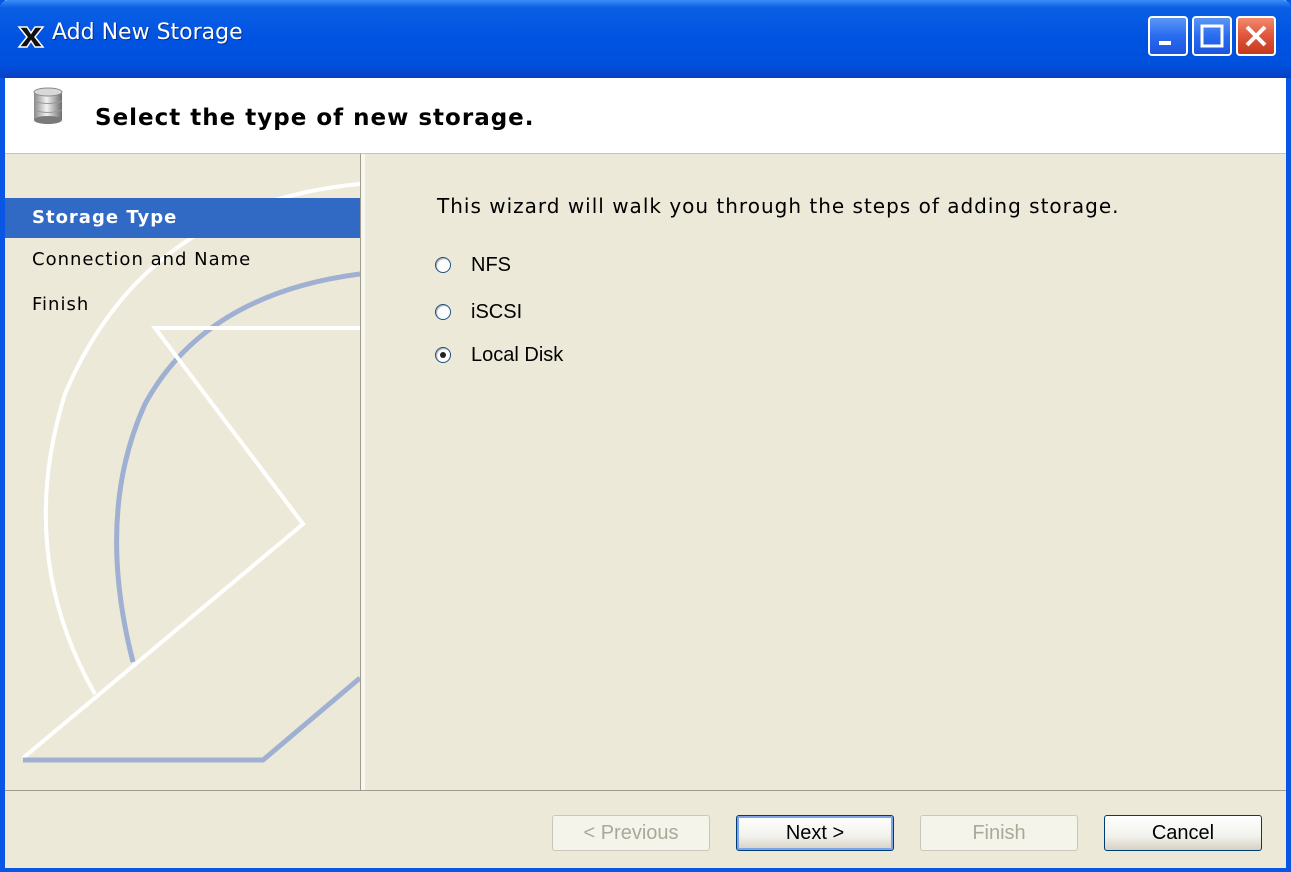  Describe the element at coordinates (31, 37) in the screenshot. I see `app-x-icon` at that location.